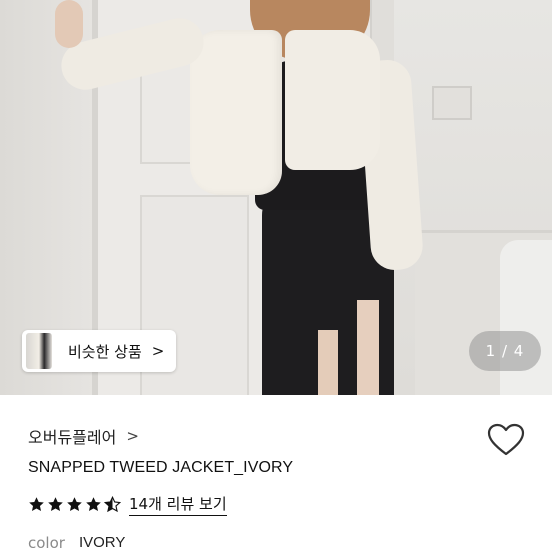 The image size is (552, 552). I want to click on option-value: IVORY, so click(102, 542).